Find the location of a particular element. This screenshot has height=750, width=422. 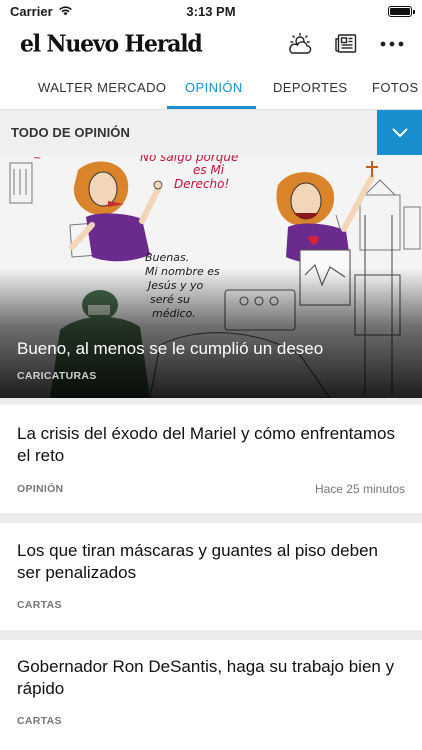

newspaper-icon is located at coordinates (346, 44).